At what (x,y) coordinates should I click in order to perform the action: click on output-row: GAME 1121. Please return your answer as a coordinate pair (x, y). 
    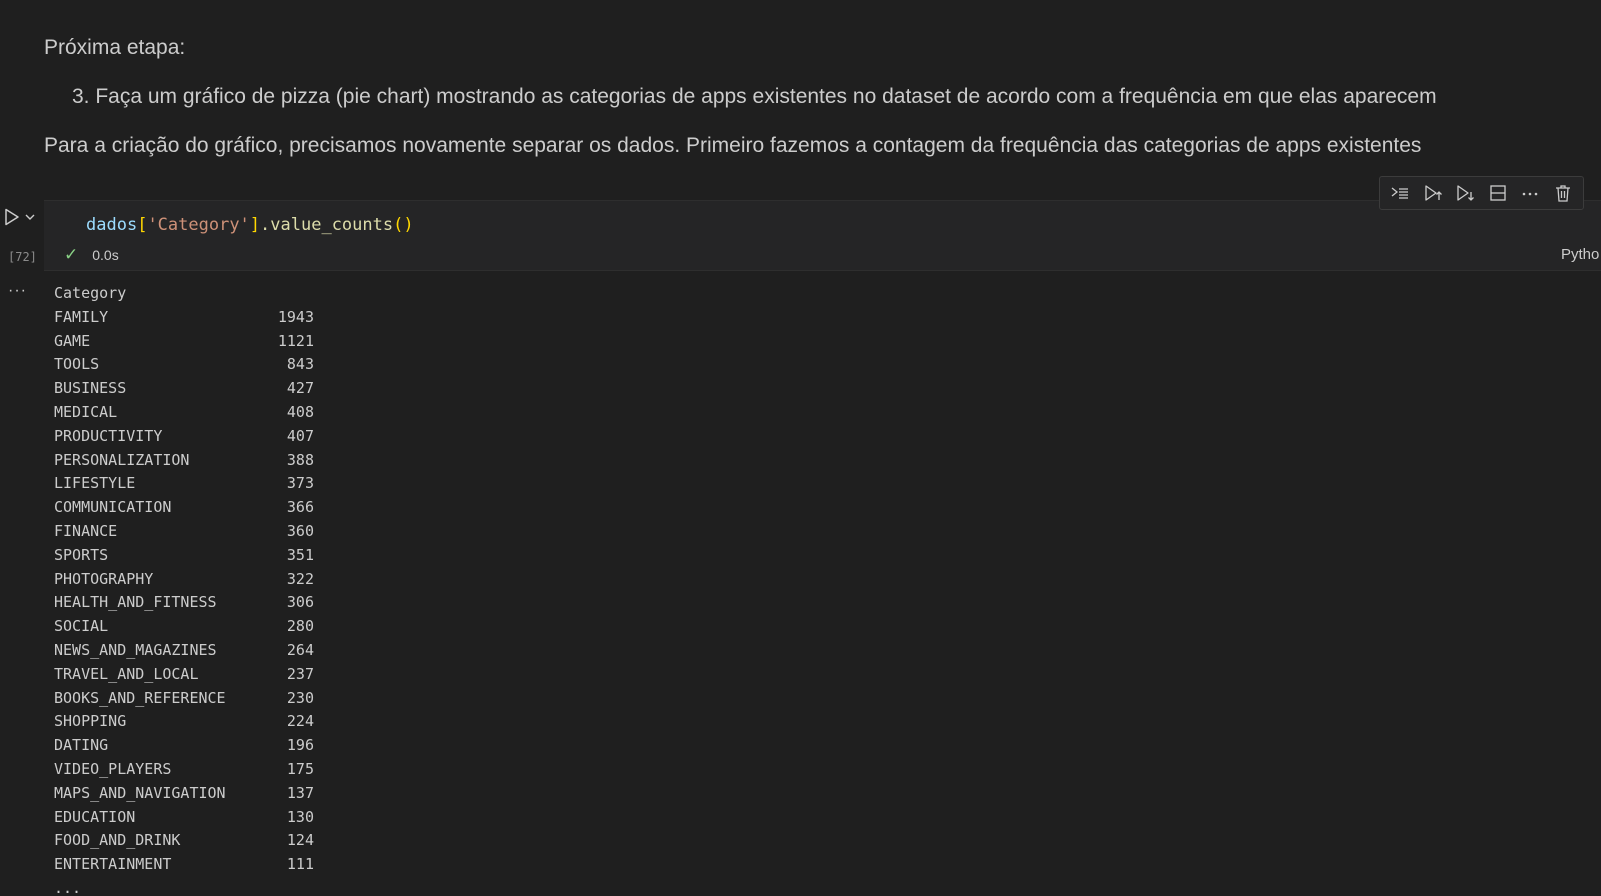
    Looking at the image, I should click on (184, 342).